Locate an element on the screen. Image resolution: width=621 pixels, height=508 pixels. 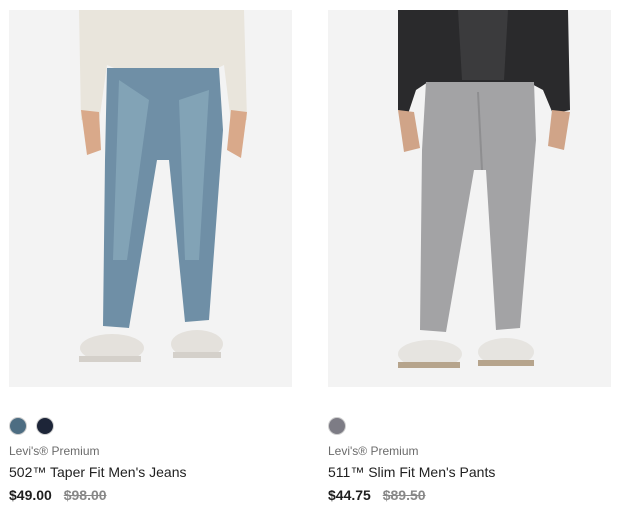
product-prices: $44.75 $89.50 is located at coordinates (469, 495).